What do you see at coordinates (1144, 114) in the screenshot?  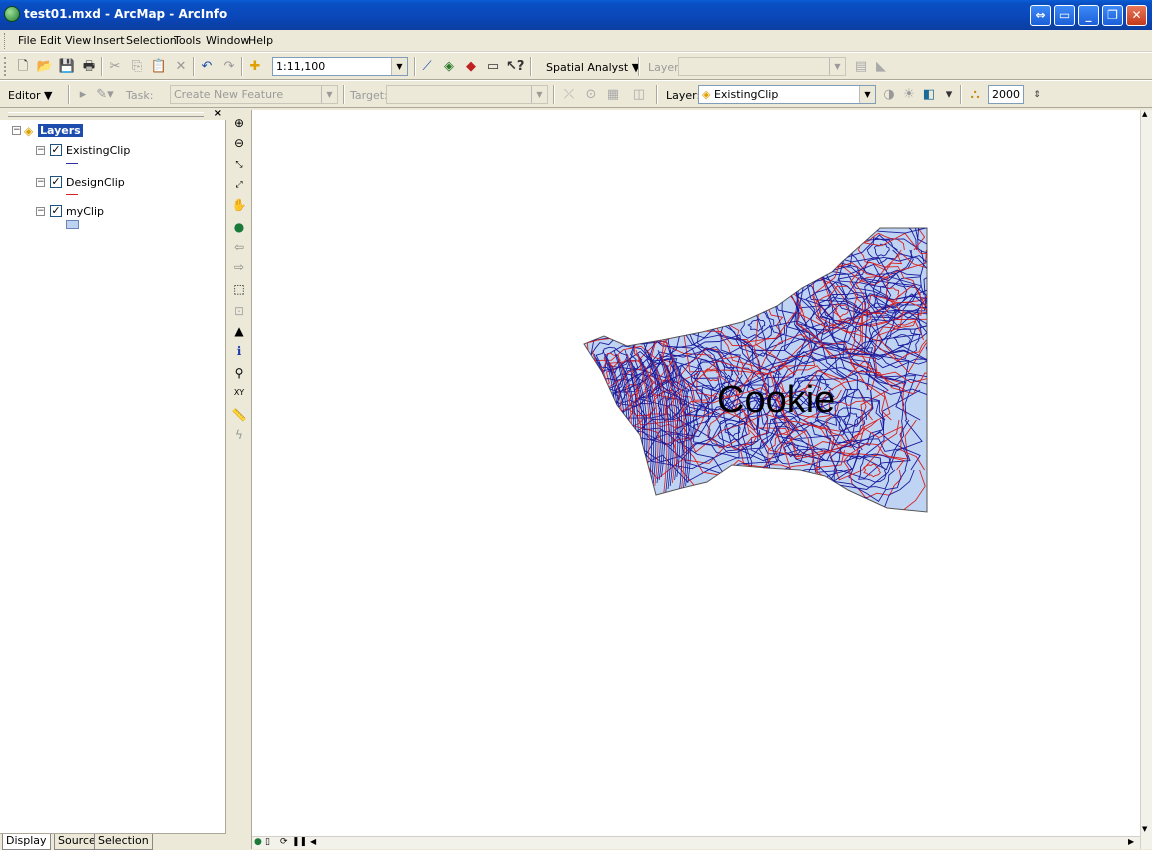 I see `scroll-up-icon: ▲` at bounding box center [1144, 114].